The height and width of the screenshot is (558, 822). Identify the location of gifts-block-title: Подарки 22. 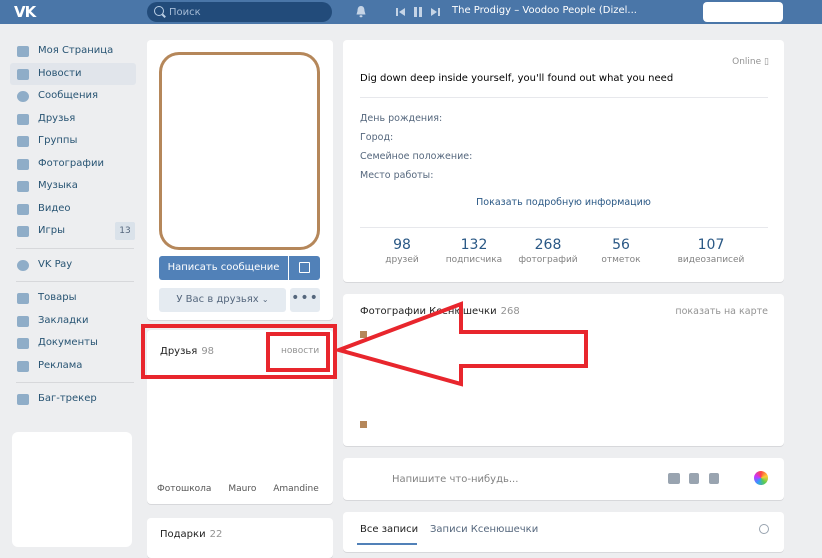
(191, 534).